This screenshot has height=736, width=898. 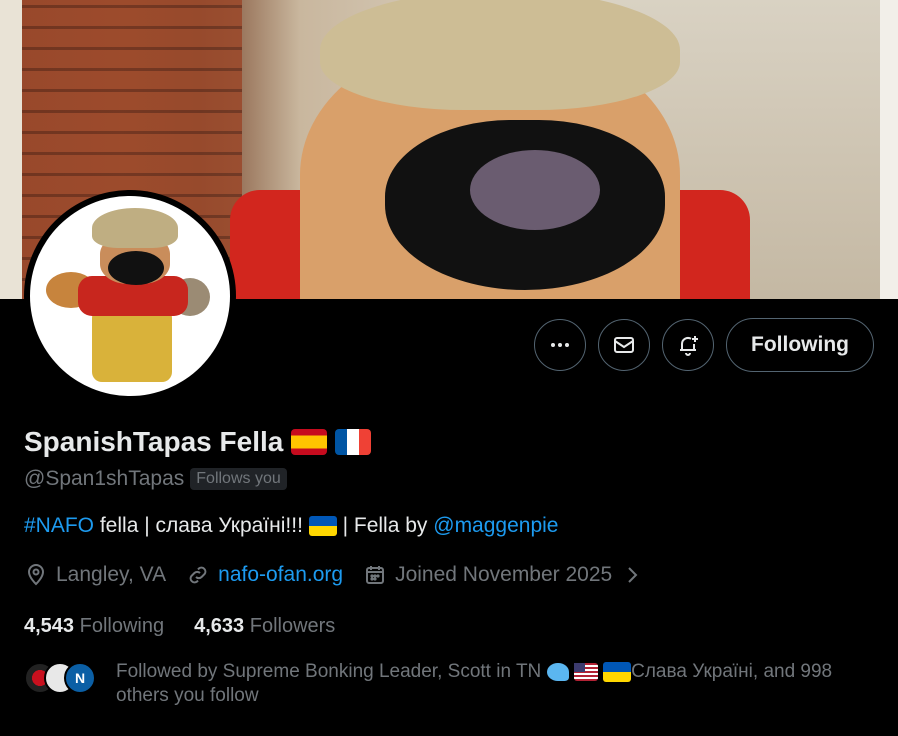 I want to click on followers-stat: 4,633 Followers, so click(x=264, y=626).